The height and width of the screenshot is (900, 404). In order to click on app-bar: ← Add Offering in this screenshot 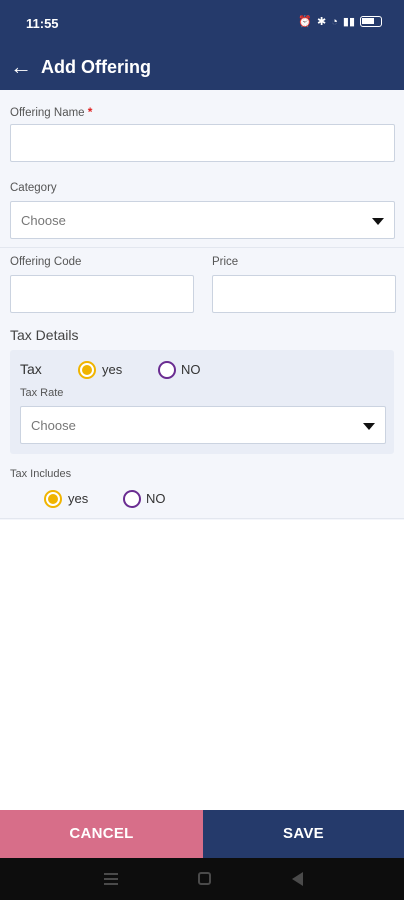, I will do `click(202, 69)`.